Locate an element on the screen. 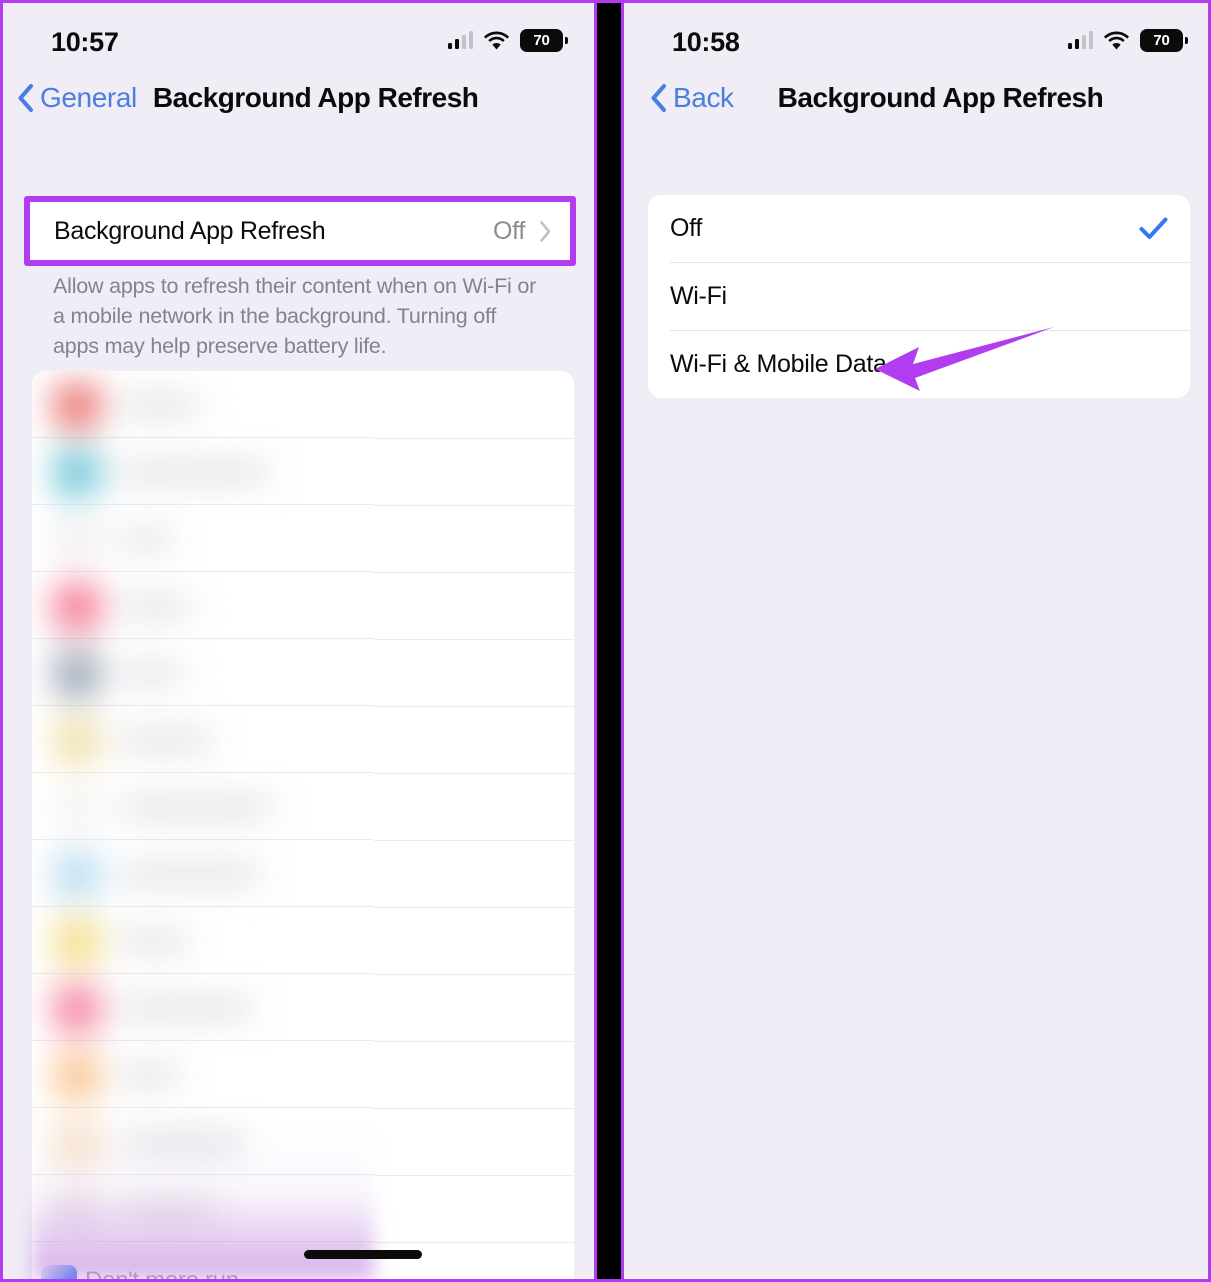  right-nav-bar: Back Background App Refresh is located at coordinates (916, 98).